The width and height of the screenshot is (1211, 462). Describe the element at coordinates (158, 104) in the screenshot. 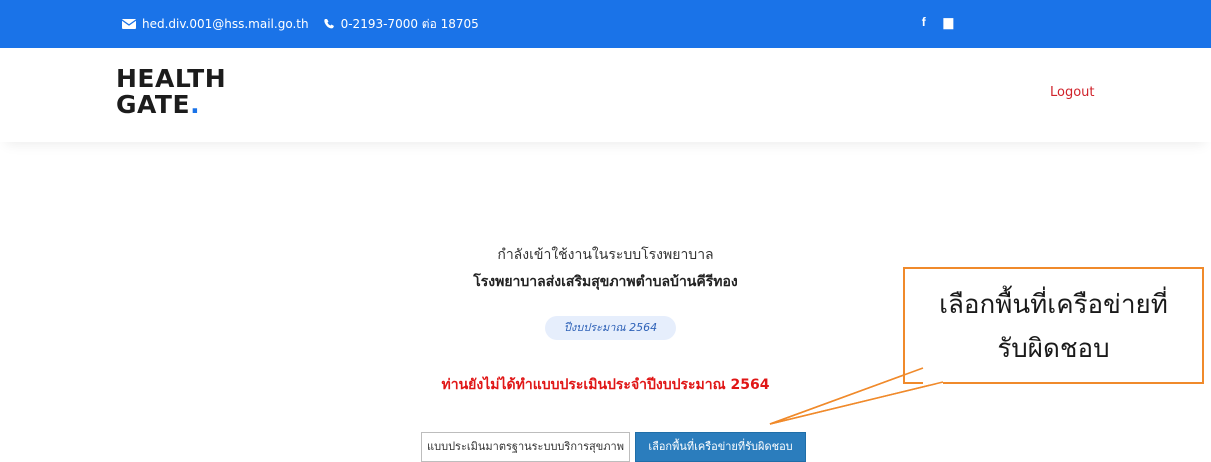

I see `logo-line-2: GATE.` at that location.